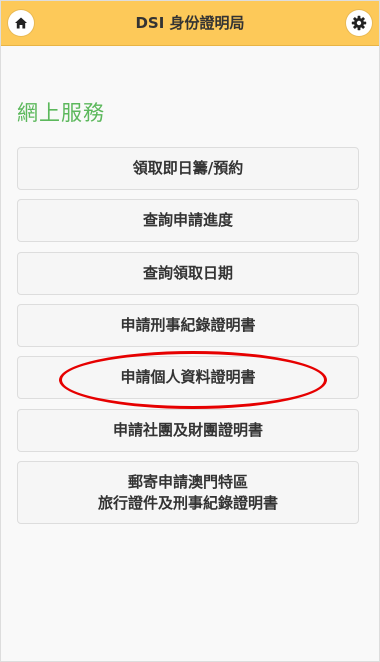 The width and height of the screenshot is (380, 662). Describe the element at coordinates (187, 481) in the screenshot. I see `menu-button-label-line1: 郵寄申請澳門特區` at that location.